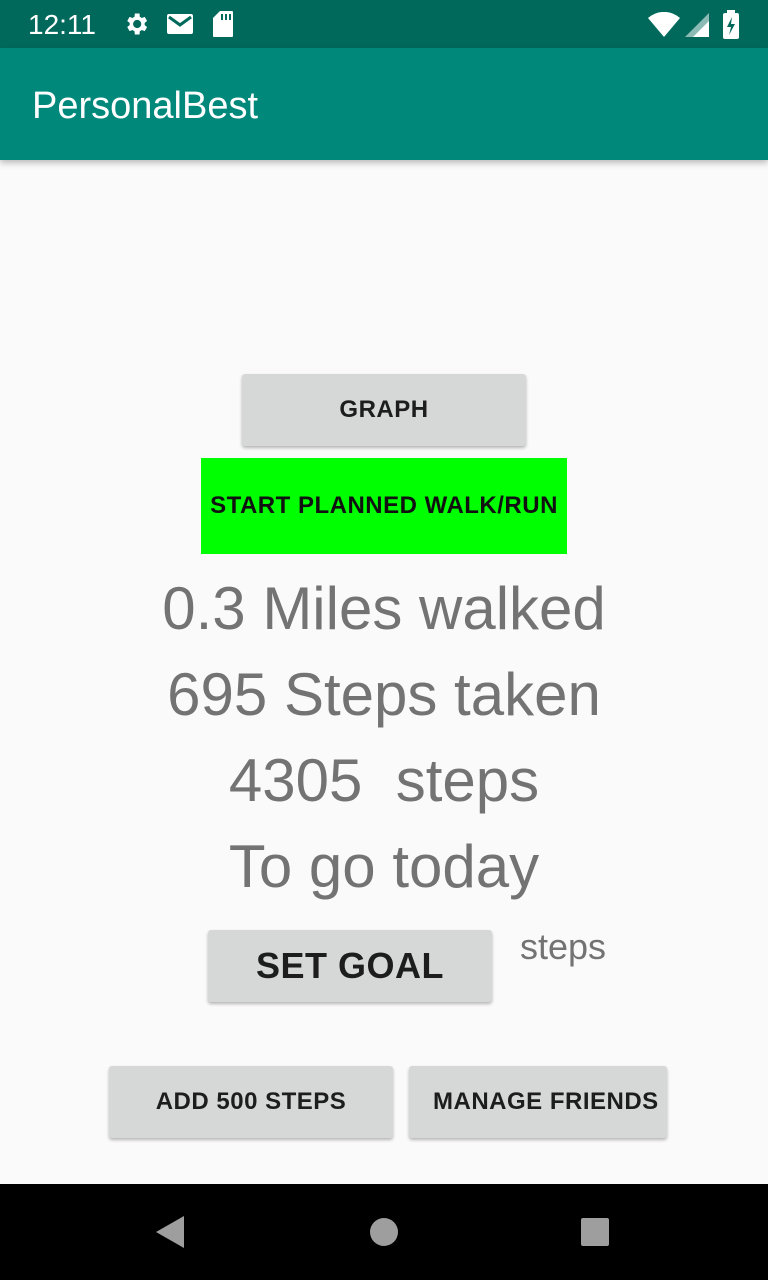 The image size is (768, 1280). I want to click on mail-icon, so click(180, 26).